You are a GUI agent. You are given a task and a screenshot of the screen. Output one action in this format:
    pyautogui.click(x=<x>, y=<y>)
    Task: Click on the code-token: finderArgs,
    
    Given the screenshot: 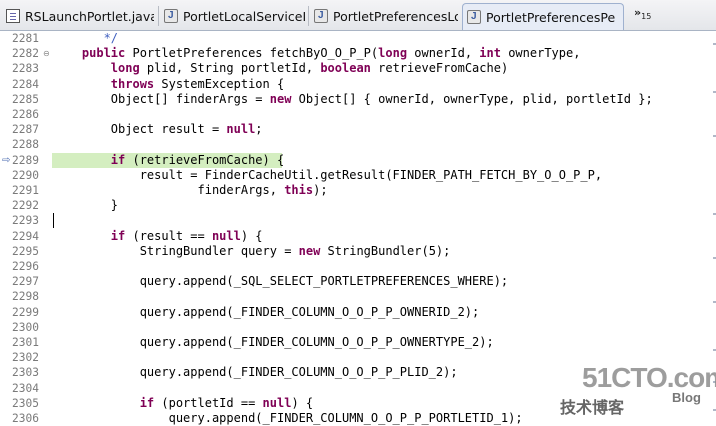 What is the action you would take?
    pyautogui.click(x=169, y=190)
    